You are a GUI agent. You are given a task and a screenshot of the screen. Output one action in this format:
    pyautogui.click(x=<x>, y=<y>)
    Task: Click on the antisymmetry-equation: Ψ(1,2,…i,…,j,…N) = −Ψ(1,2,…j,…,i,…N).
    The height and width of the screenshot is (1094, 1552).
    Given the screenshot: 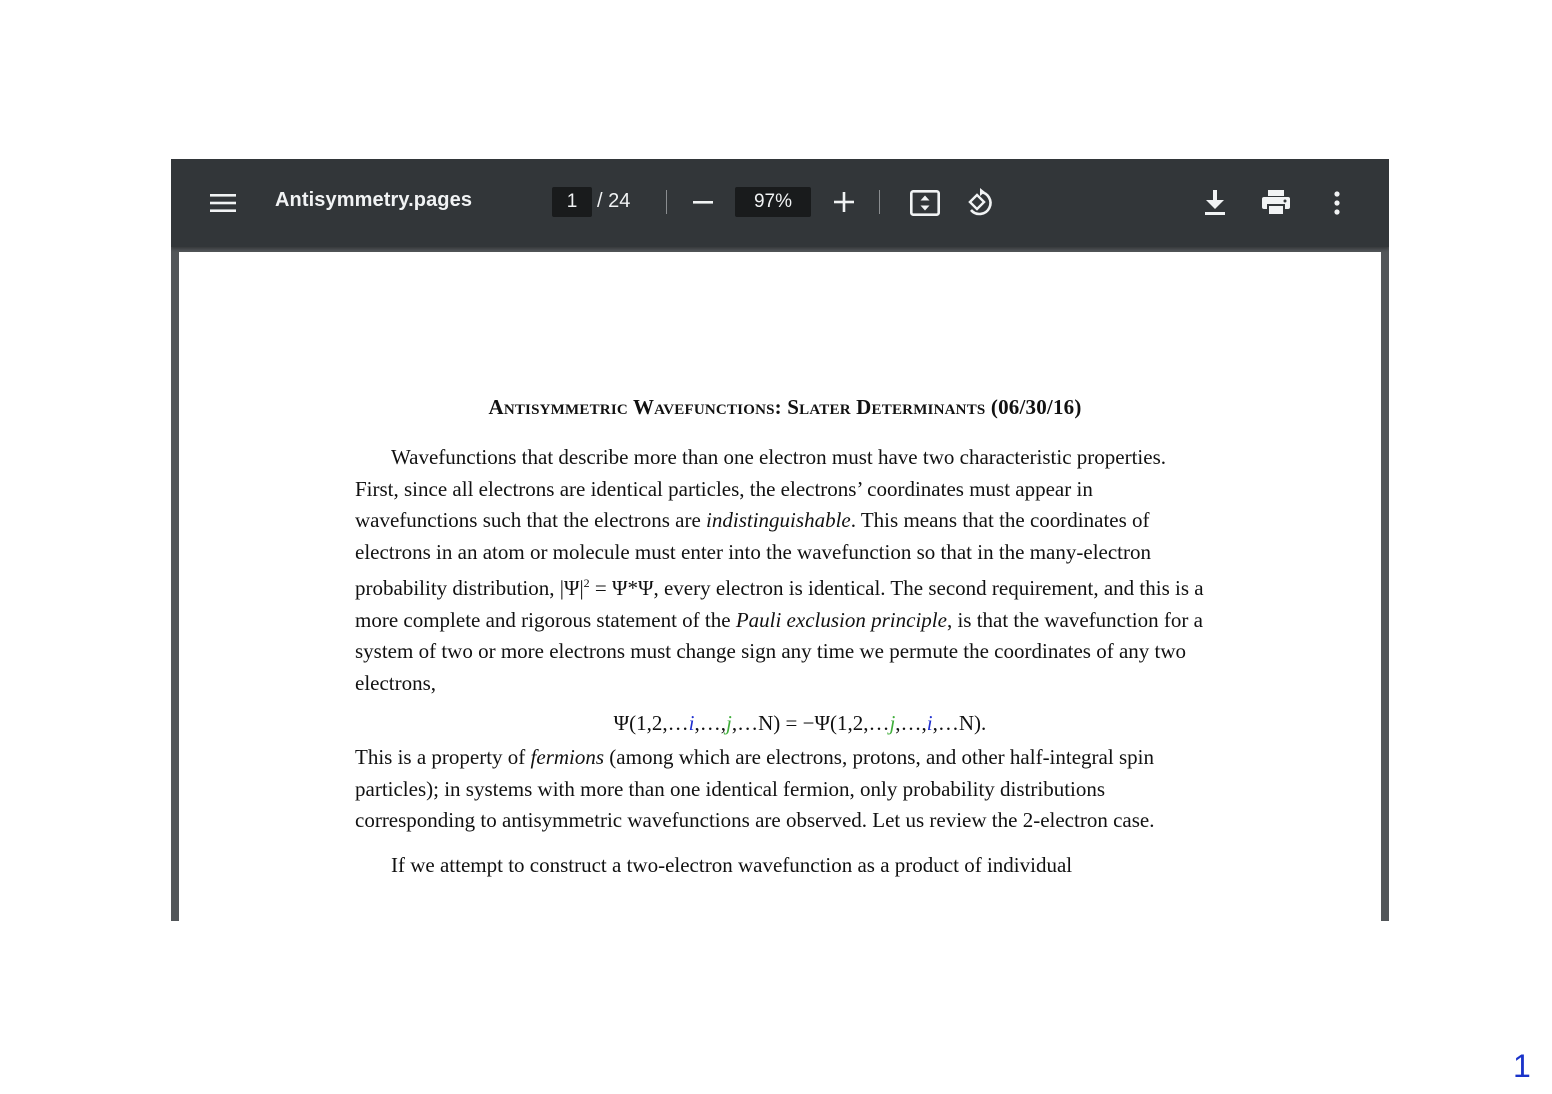 What is the action you would take?
    pyautogui.click(x=785, y=723)
    